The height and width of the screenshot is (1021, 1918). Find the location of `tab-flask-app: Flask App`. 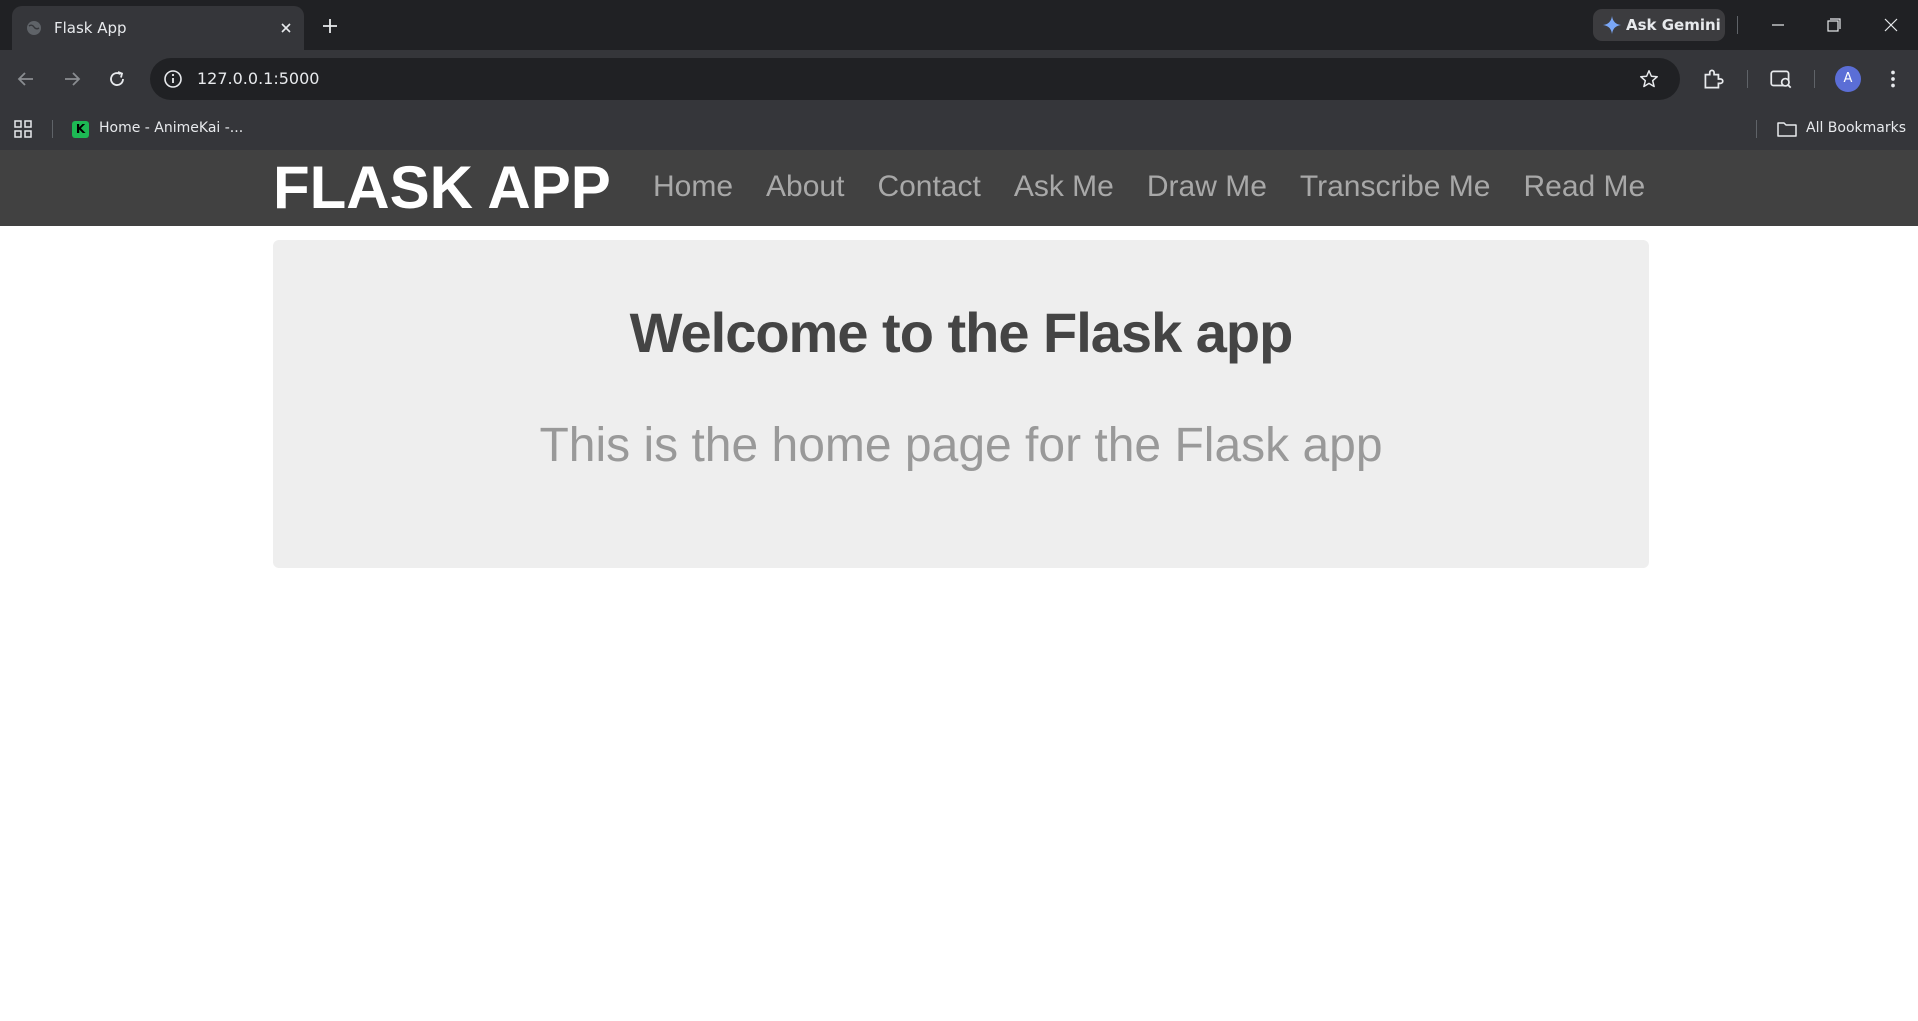

tab-flask-app: Flask App is located at coordinates (158, 28).